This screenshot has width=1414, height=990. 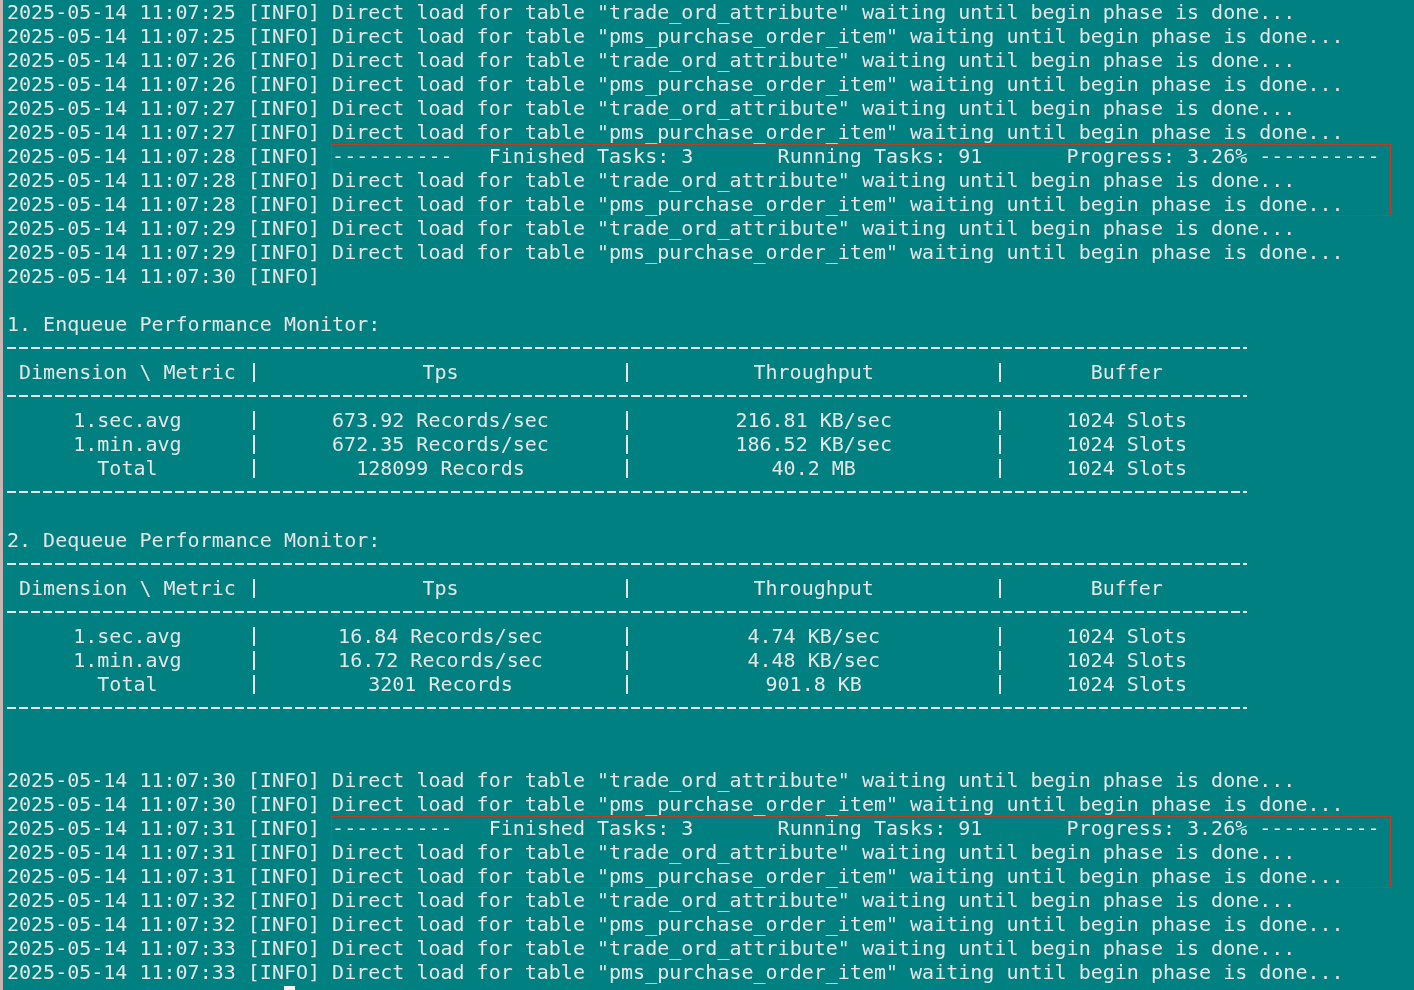 What do you see at coordinates (813, 444) in the screenshot?
I see `table-cell-text: 186.52 KB/sec` at bounding box center [813, 444].